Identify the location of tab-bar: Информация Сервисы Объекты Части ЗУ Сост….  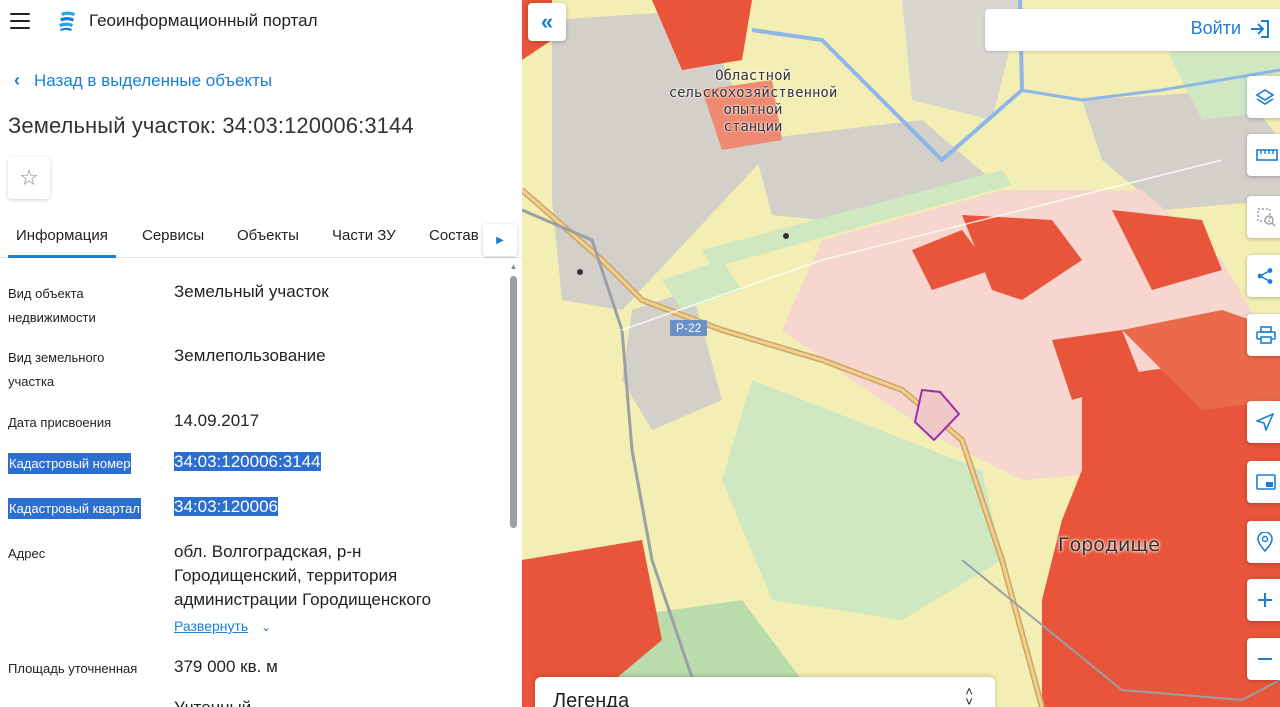
(261, 238).